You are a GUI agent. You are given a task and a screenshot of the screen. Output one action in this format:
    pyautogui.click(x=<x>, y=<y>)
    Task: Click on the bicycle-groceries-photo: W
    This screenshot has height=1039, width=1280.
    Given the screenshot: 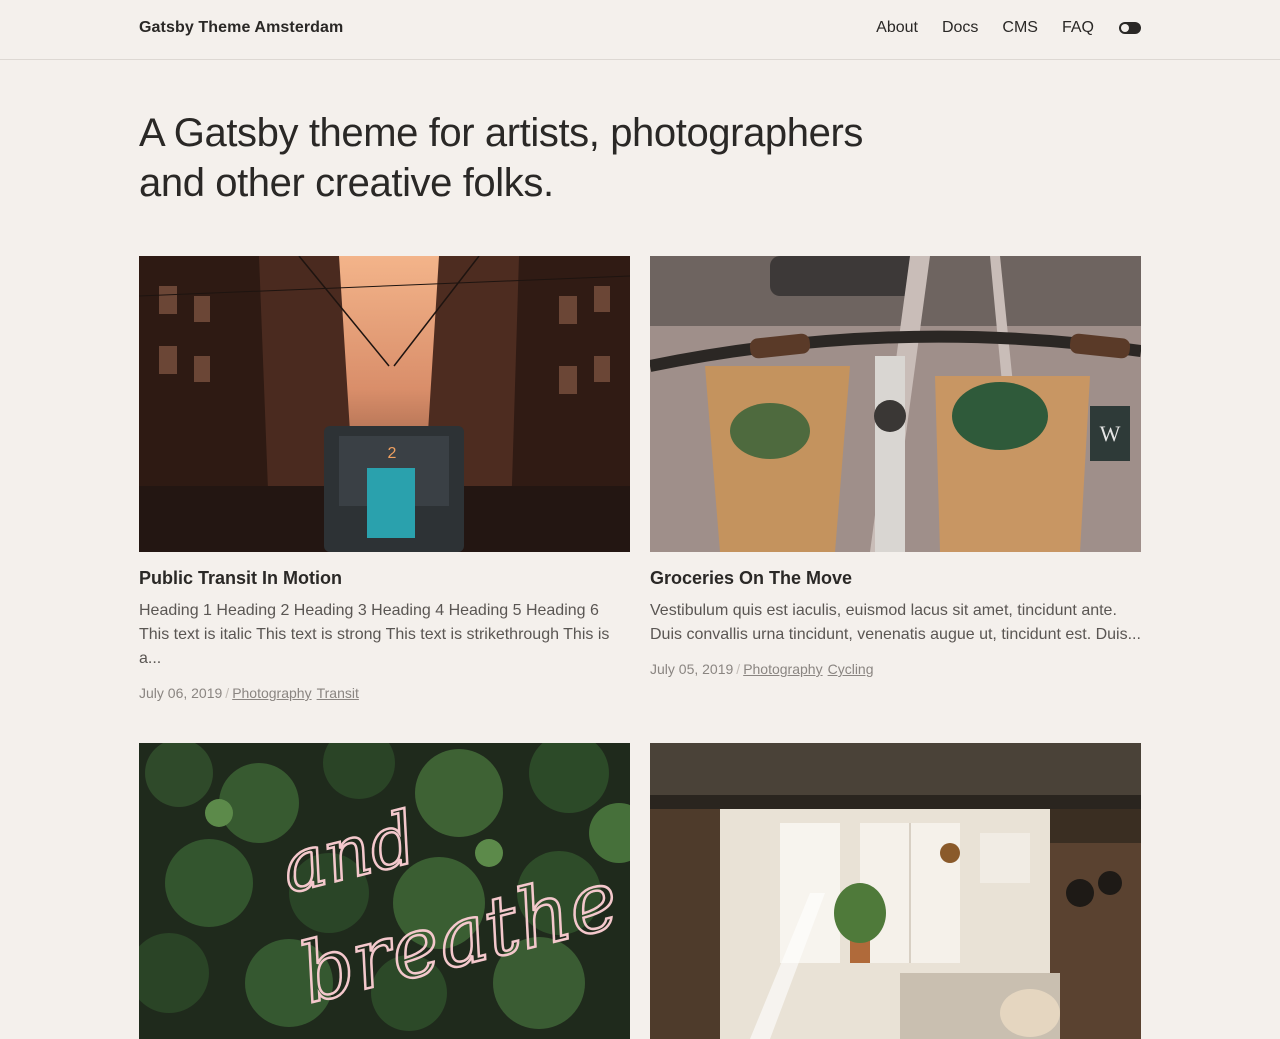 What is the action you would take?
    pyautogui.click(x=895, y=404)
    